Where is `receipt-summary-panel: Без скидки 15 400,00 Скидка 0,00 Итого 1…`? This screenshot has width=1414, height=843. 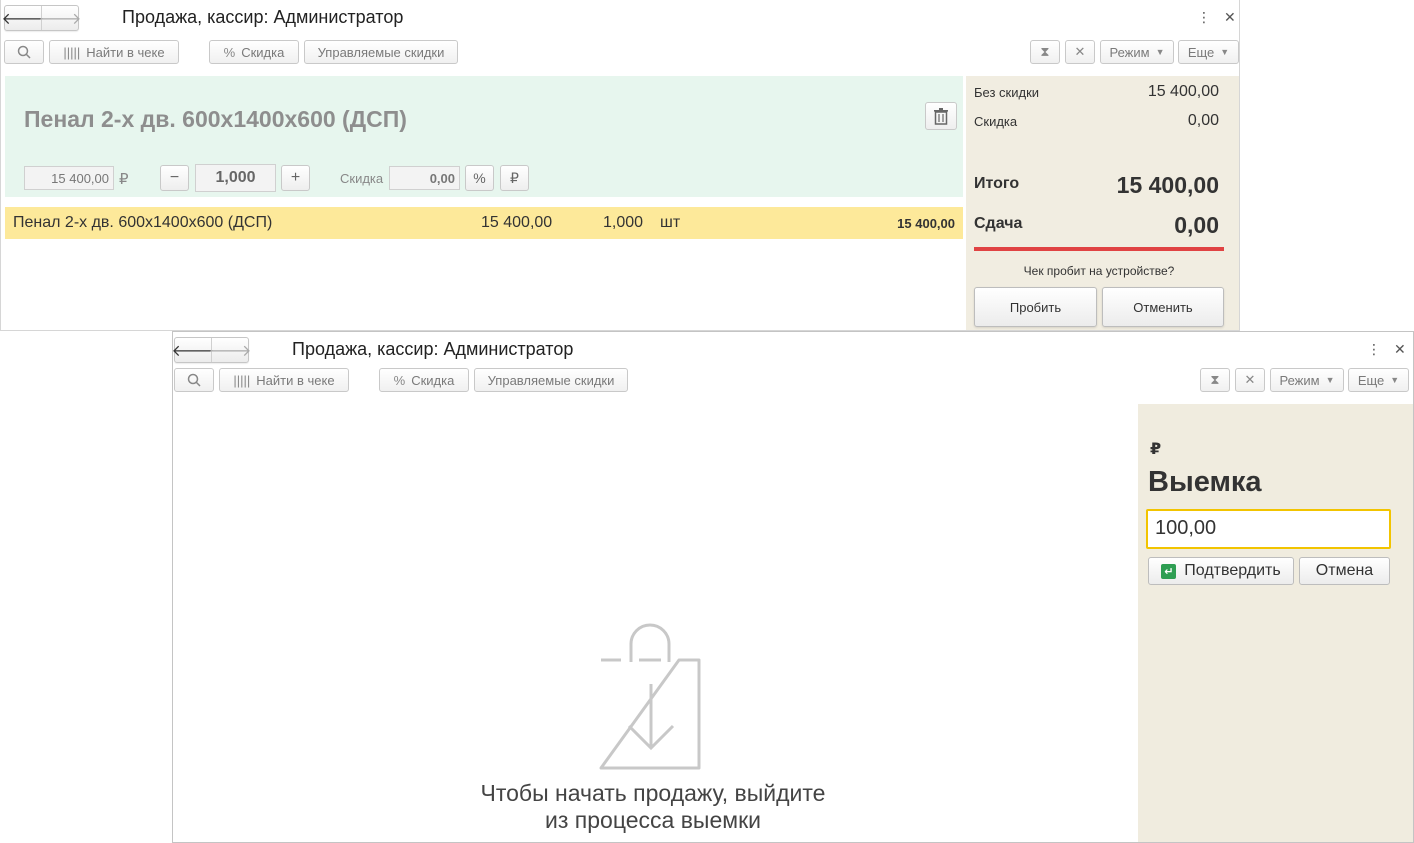
receipt-summary-panel: Без скидки 15 400,00 Скидка 0,00 Итого 1… is located at coordinates (1102, 203).